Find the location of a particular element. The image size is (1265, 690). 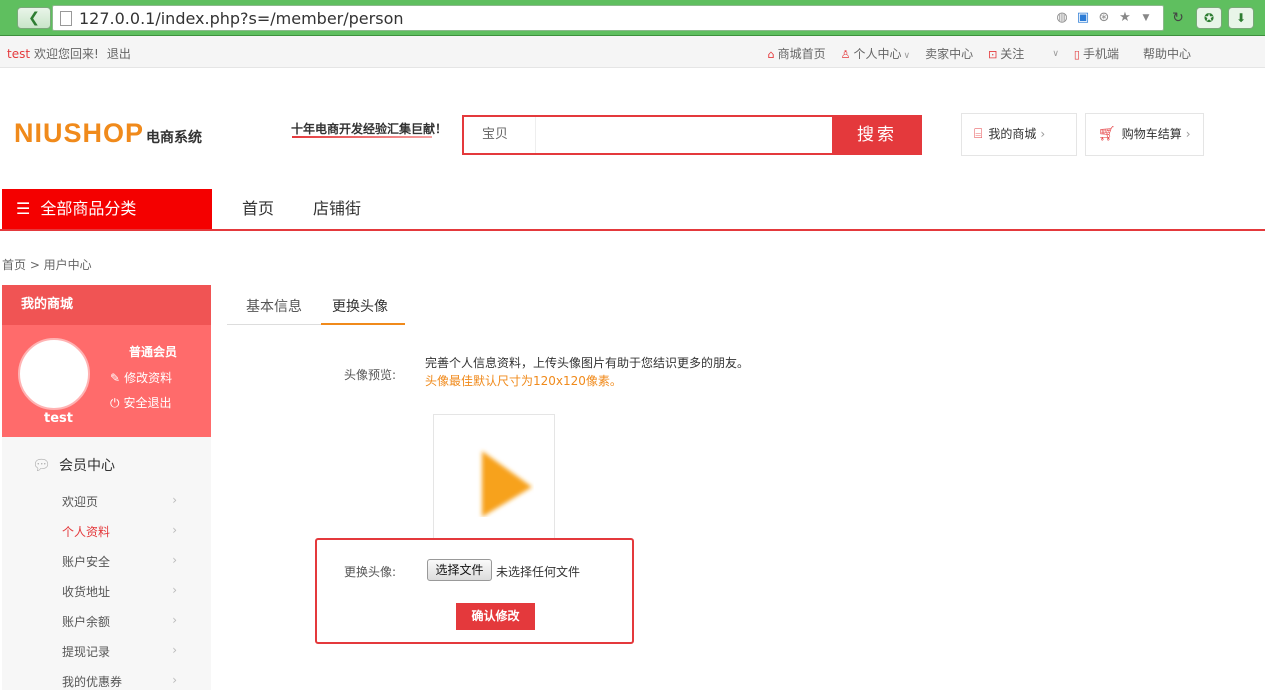

chat-bubbles-icon: 💬︎ is located at coordinates (42, 465).